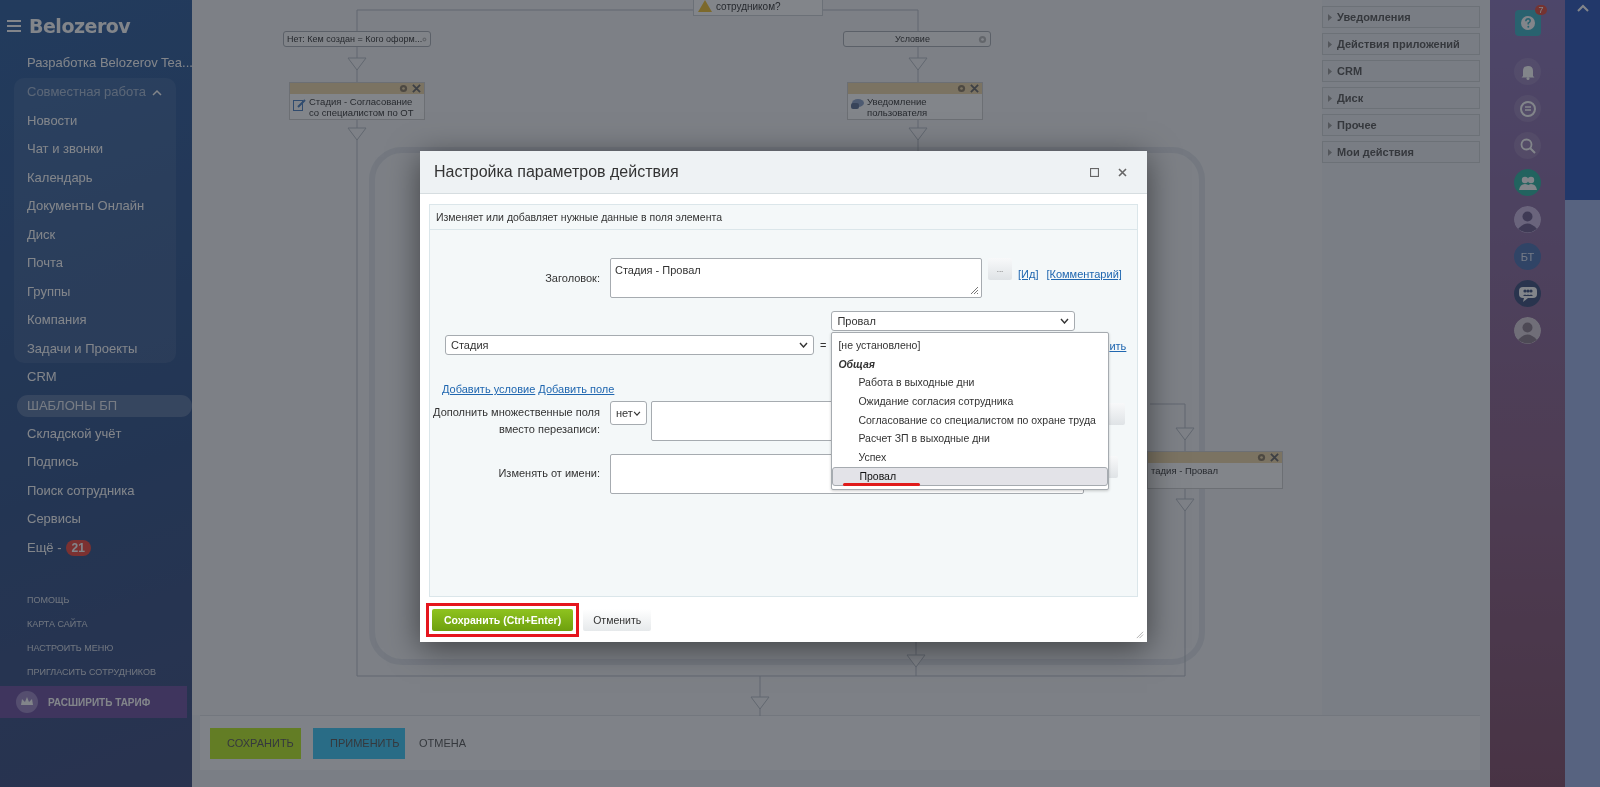 The image size is (1600, 787). What do you see at coordinates (856, 364) in the screenshot?
I see `option-group-label: Общая` at bounding box center [856, 364].